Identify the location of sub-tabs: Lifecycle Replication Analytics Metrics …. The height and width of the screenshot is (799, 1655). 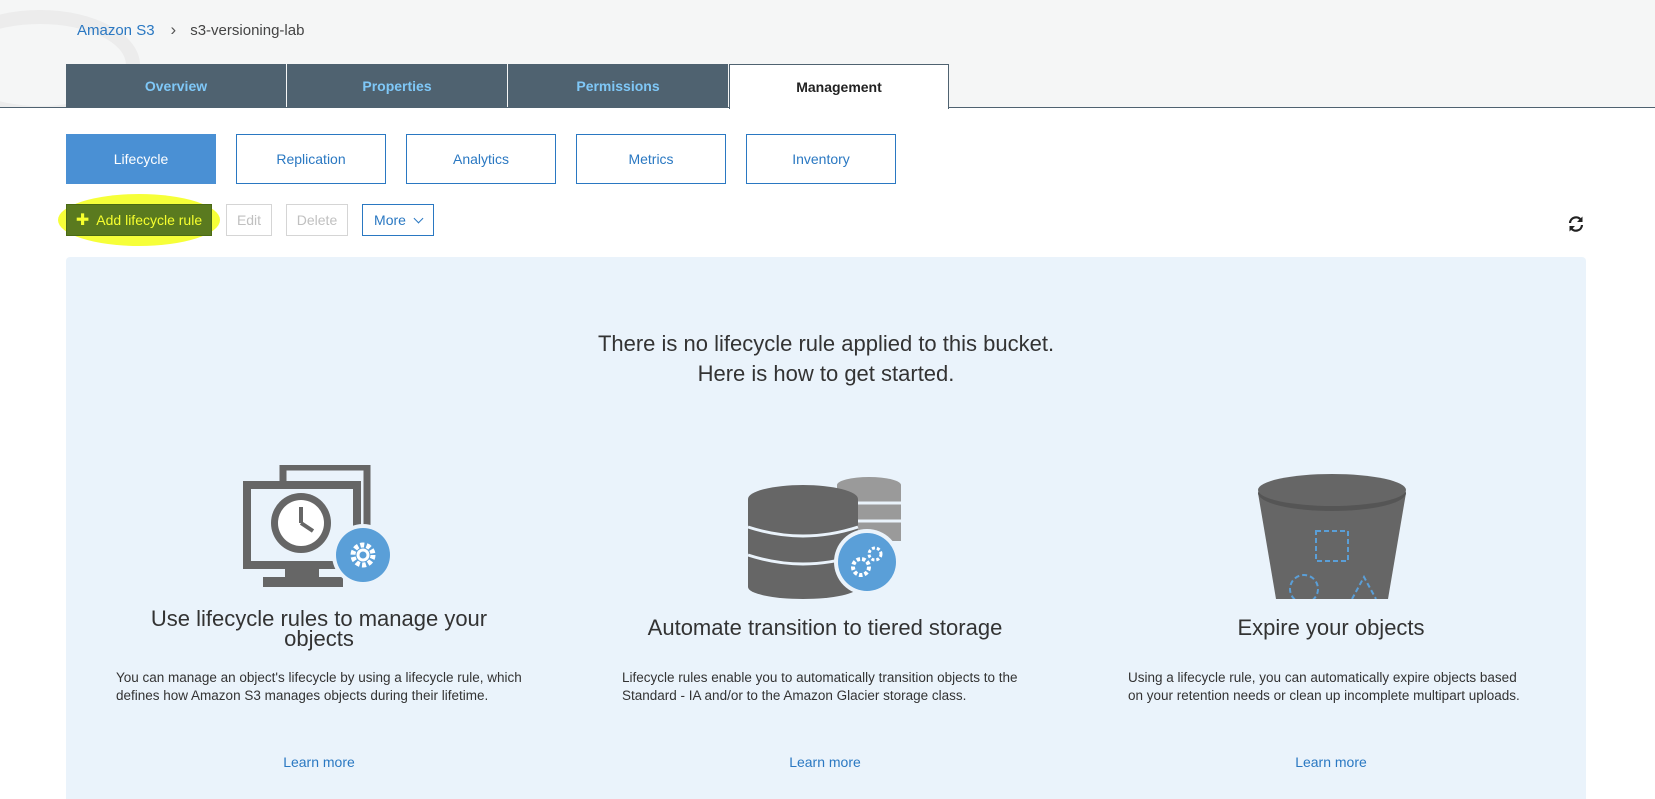
(491, 159).